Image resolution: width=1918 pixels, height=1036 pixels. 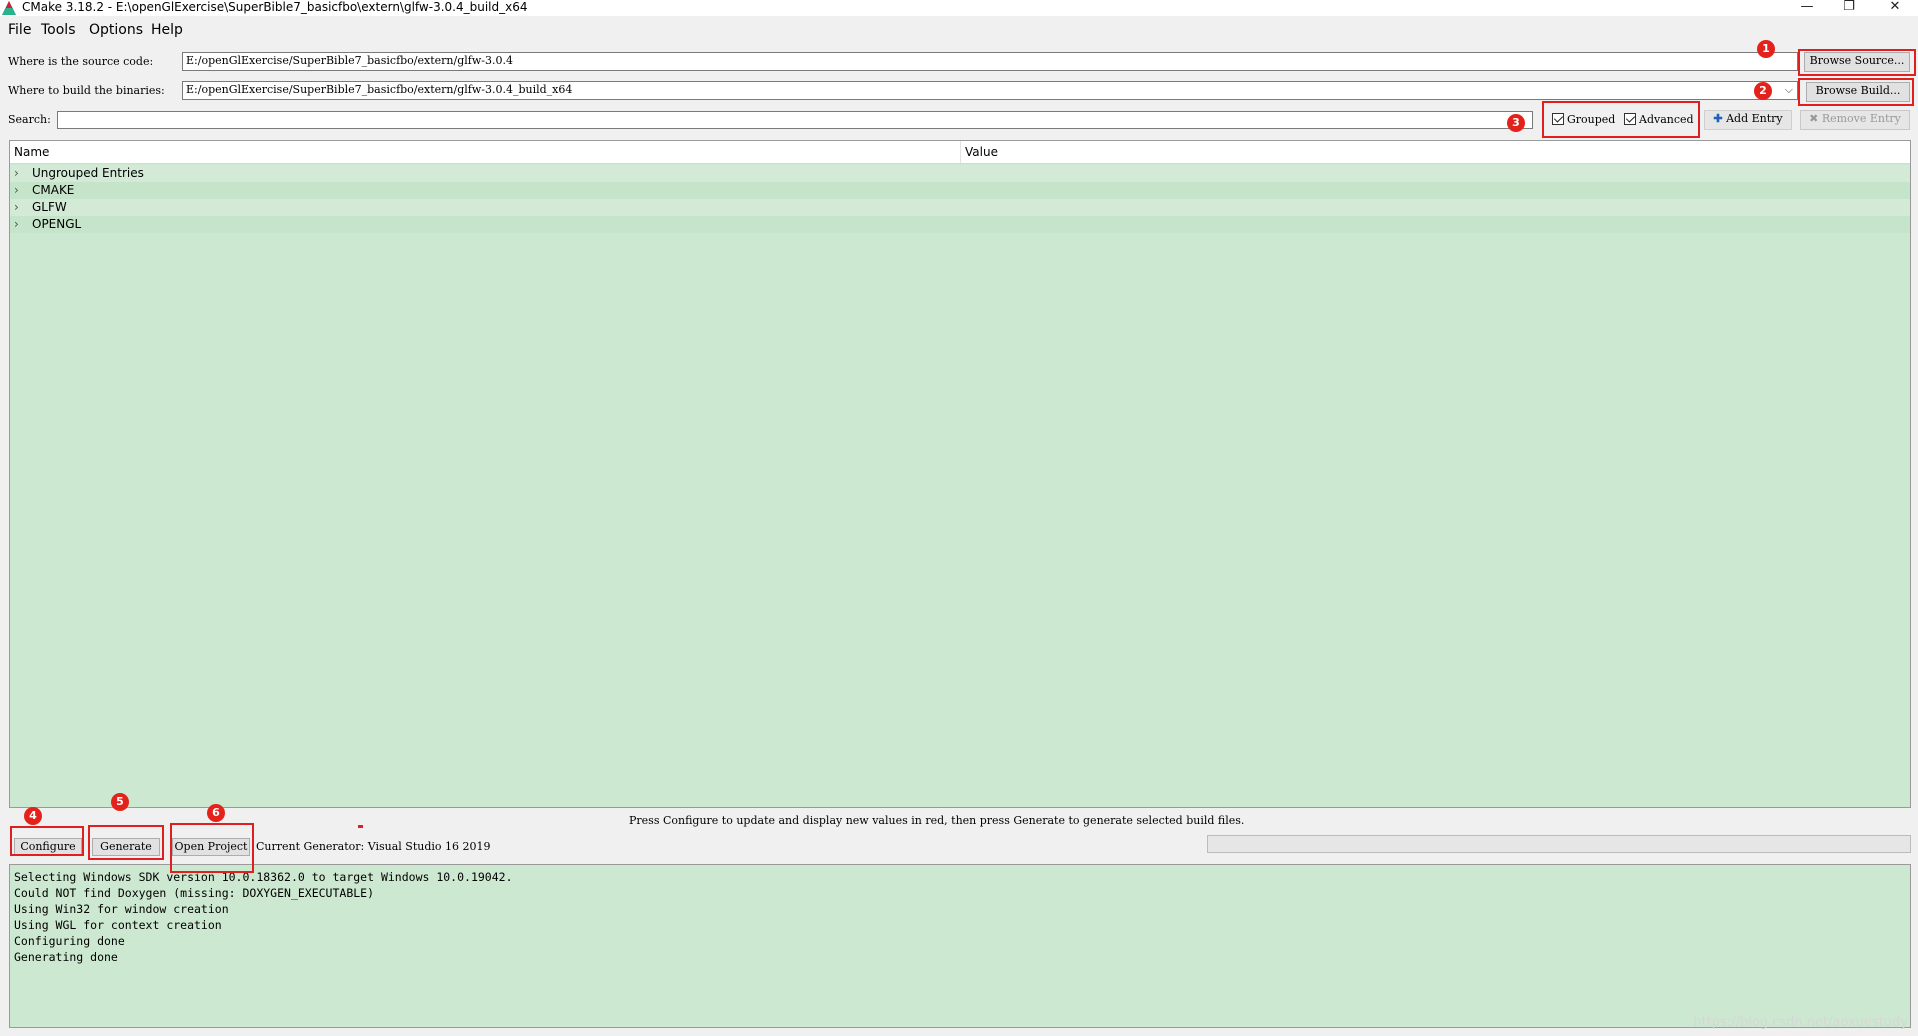 I want to click on column-value-header: Value, so click(x=981, y=152).